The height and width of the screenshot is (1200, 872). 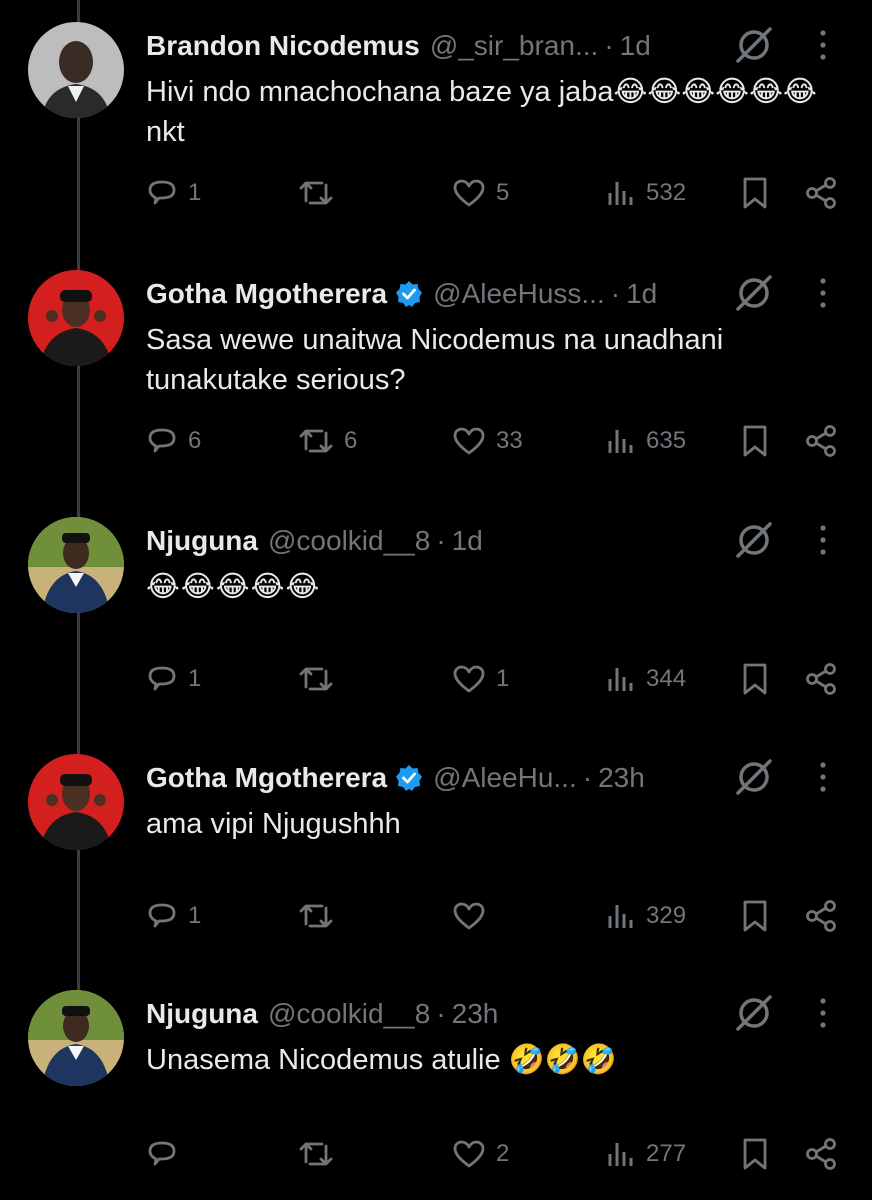 What do you see at coordinates (351, 440) in the screenshot?
I see `repost-count: 6` at bounding box center [351, 440].